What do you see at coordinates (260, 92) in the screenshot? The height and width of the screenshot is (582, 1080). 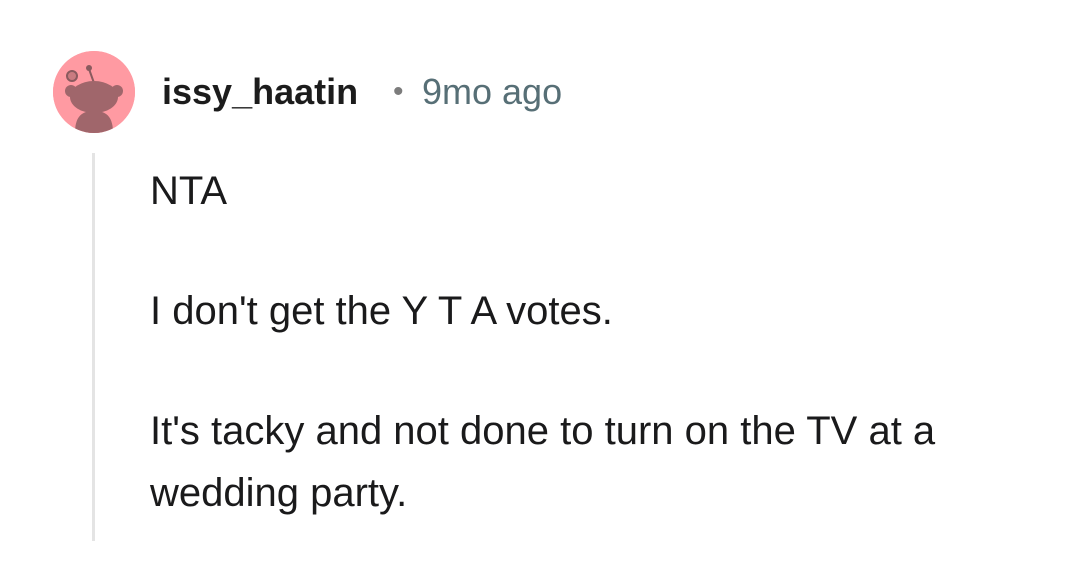 I see `author-username: issy_haatin` at bounding box center [260, 92].